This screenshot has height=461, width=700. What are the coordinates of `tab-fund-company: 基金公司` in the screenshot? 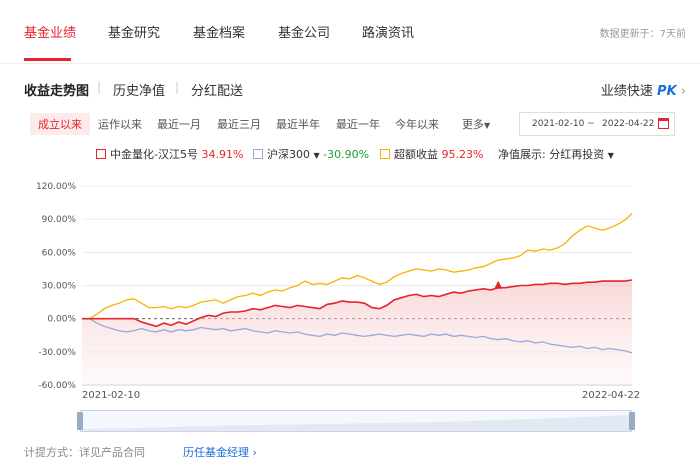 It's located at (304, 31).